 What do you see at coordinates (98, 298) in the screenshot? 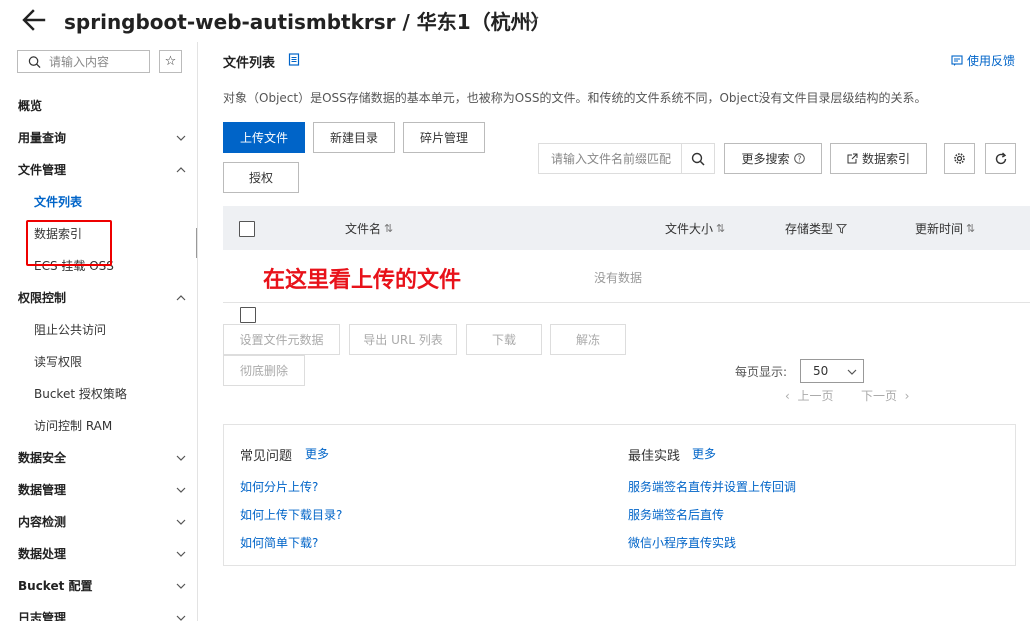
I see `sidebar-item-6: 权限控制` at bounding box center [98, 298].